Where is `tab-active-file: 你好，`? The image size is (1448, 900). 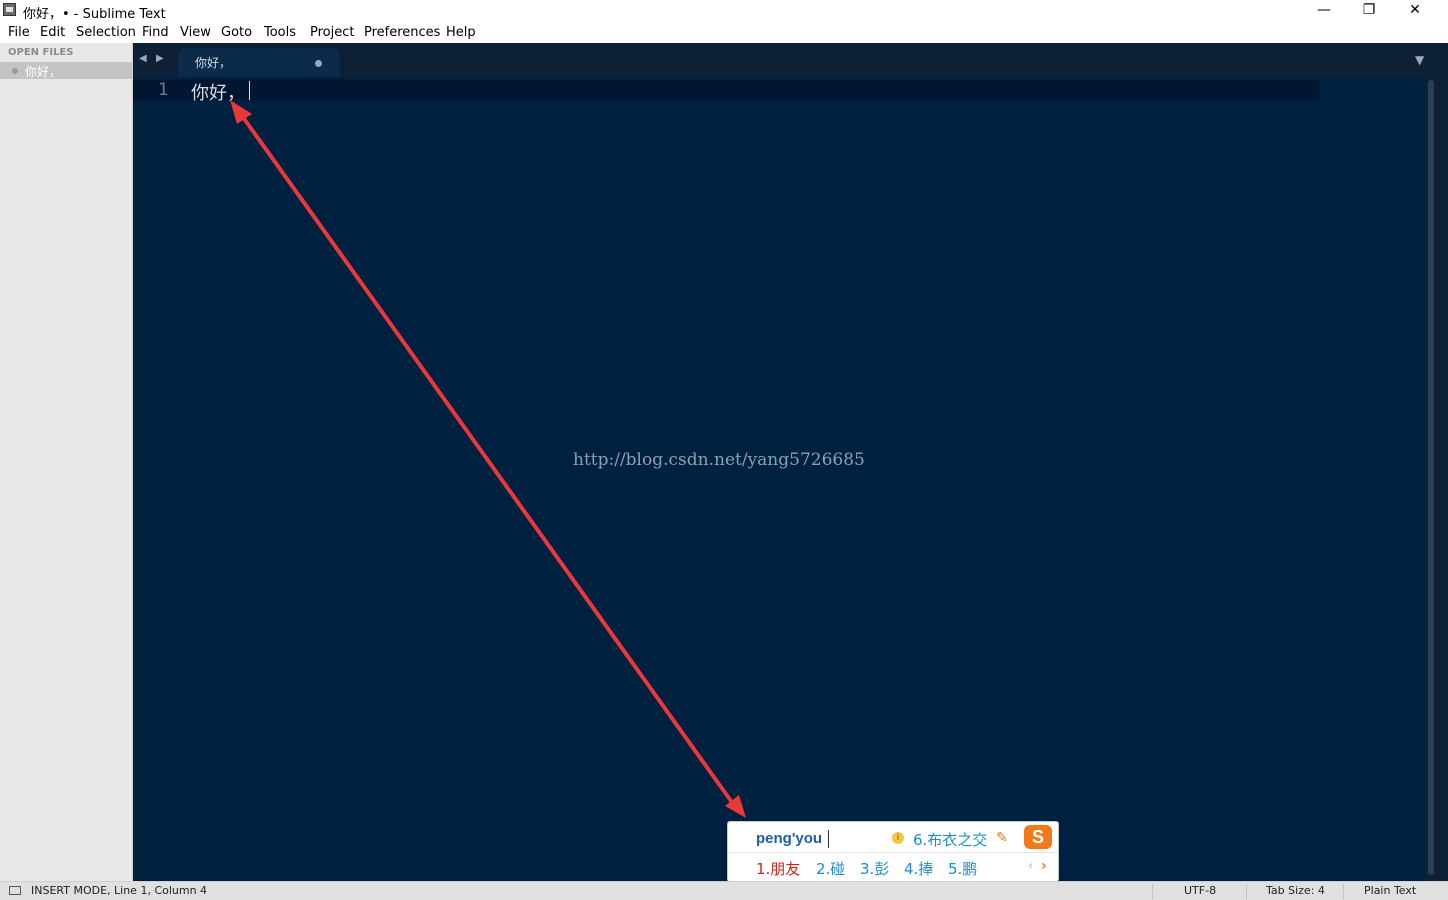
tab-active-file: 你好， is located at coordinates (259, 62).